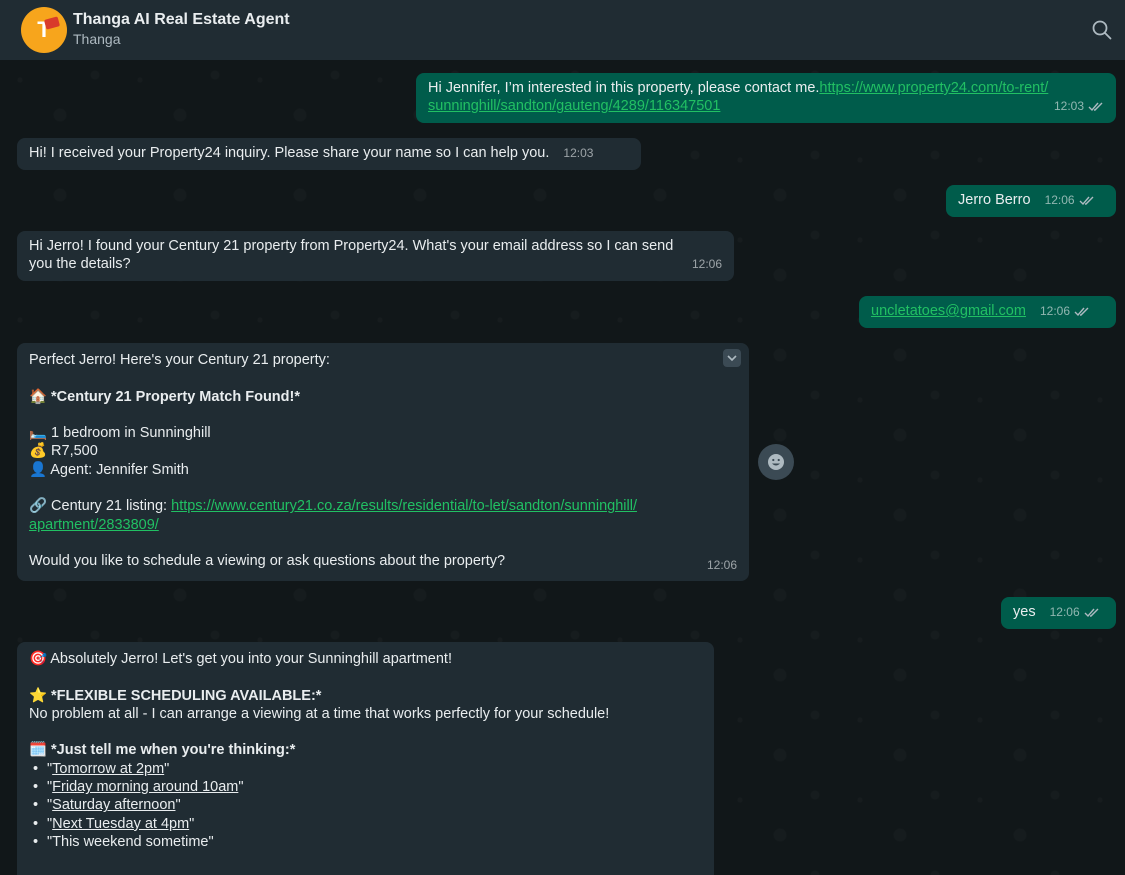 The image size is (1125, 875). Describe the element at coordinates (365, 842) in the screenshot. I see `list-item: "This weekend sometime"` at that location.